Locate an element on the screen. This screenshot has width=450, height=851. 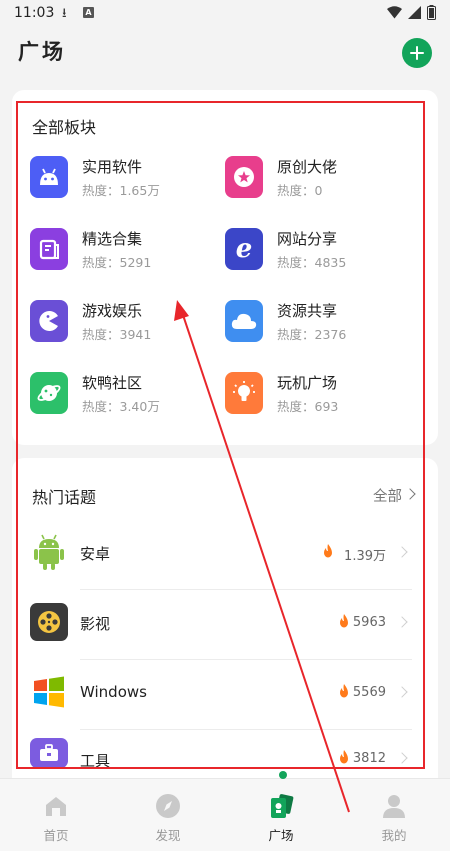
boards-title: 全部板块 is located at coordinates (64, 127).